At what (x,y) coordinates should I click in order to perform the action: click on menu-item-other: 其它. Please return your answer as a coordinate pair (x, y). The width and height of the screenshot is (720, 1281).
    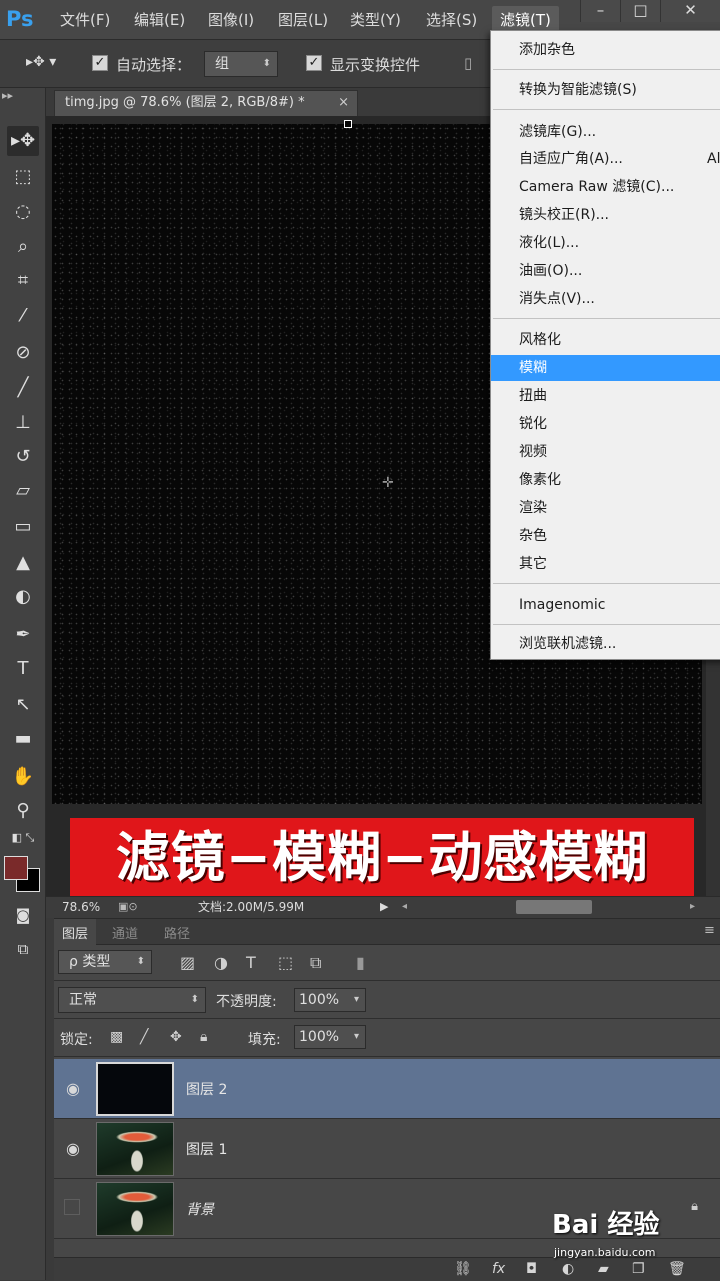
    Looking at the image, I should click on (605, 564).